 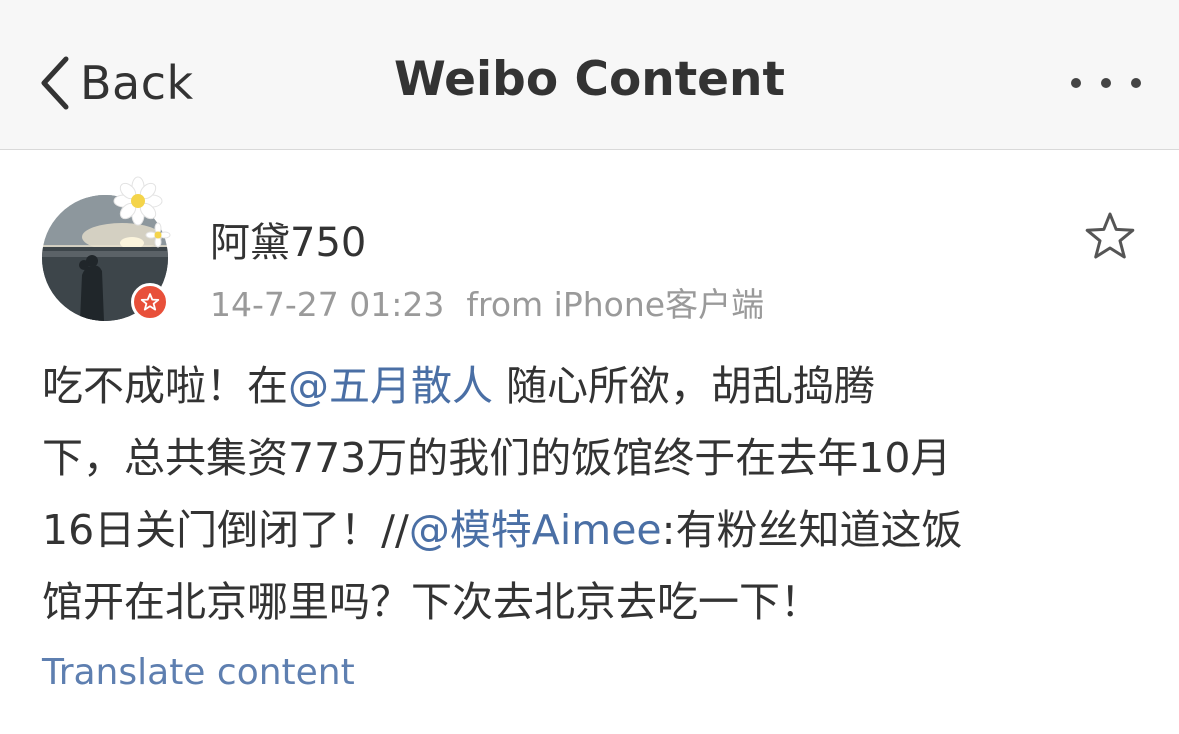 I want to click on post-text-segment: 16日关门倒闭了！//, so click(x=225, y=530).